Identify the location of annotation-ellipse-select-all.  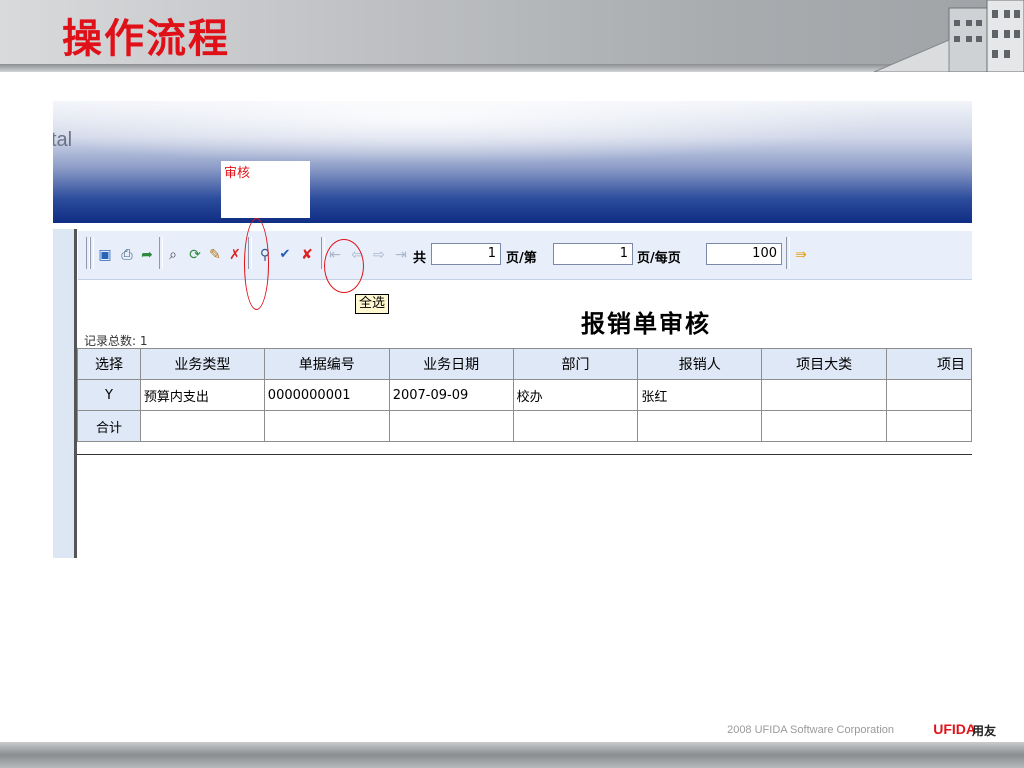
(344, 266).